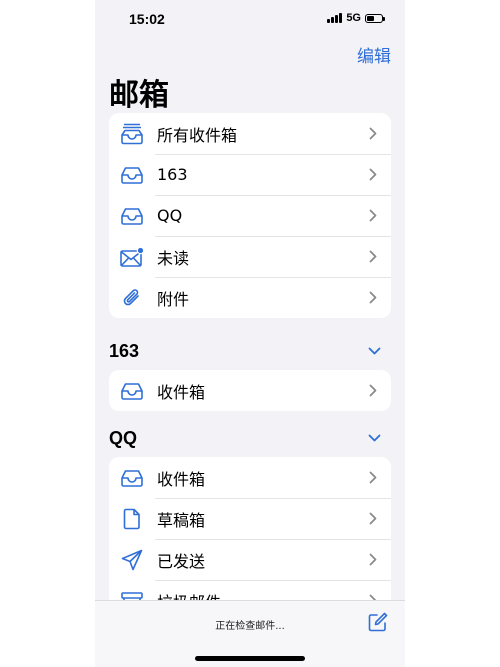 The image size is (500, 667). Describe the element at coordinates (250, 518) in the screenshot. I see `folder-row-drafts: 草稿箱` at that location.